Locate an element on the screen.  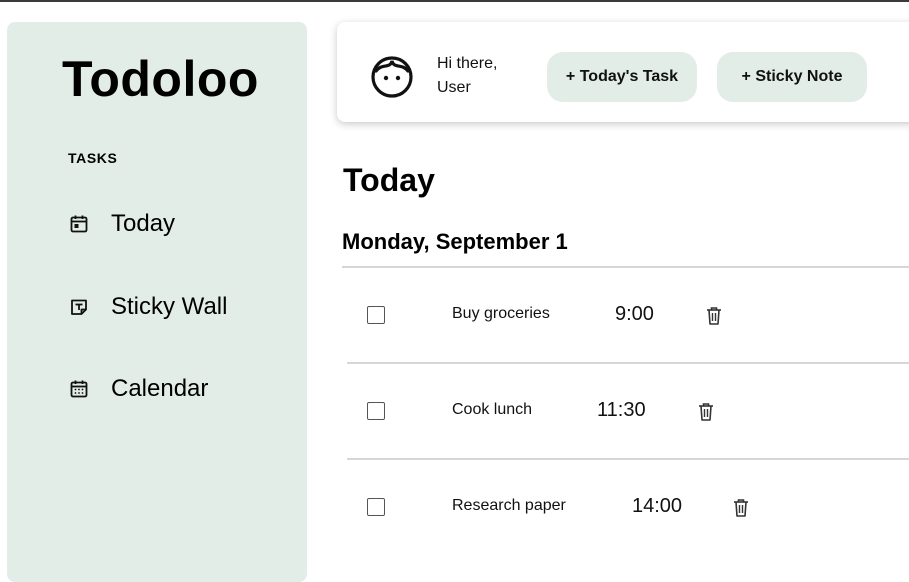
sidebar-item-sticky-wall: Sticky Wall is located at coordinates (147, 307).